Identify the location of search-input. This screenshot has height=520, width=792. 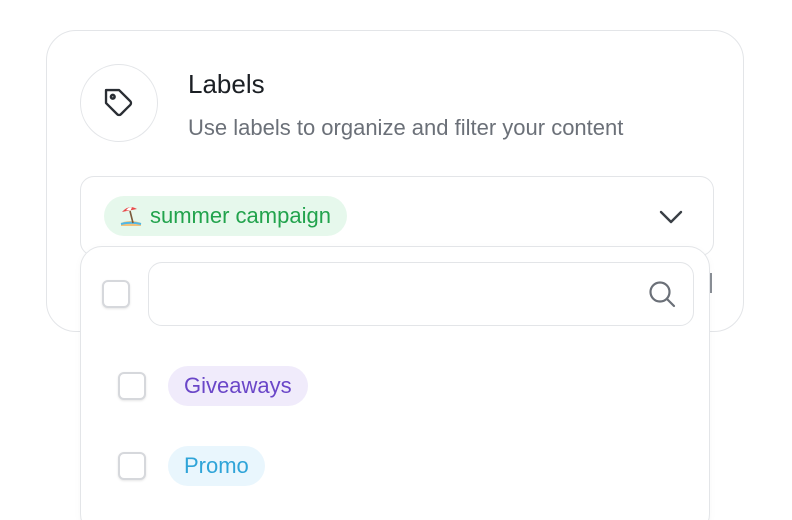
(421, 294).